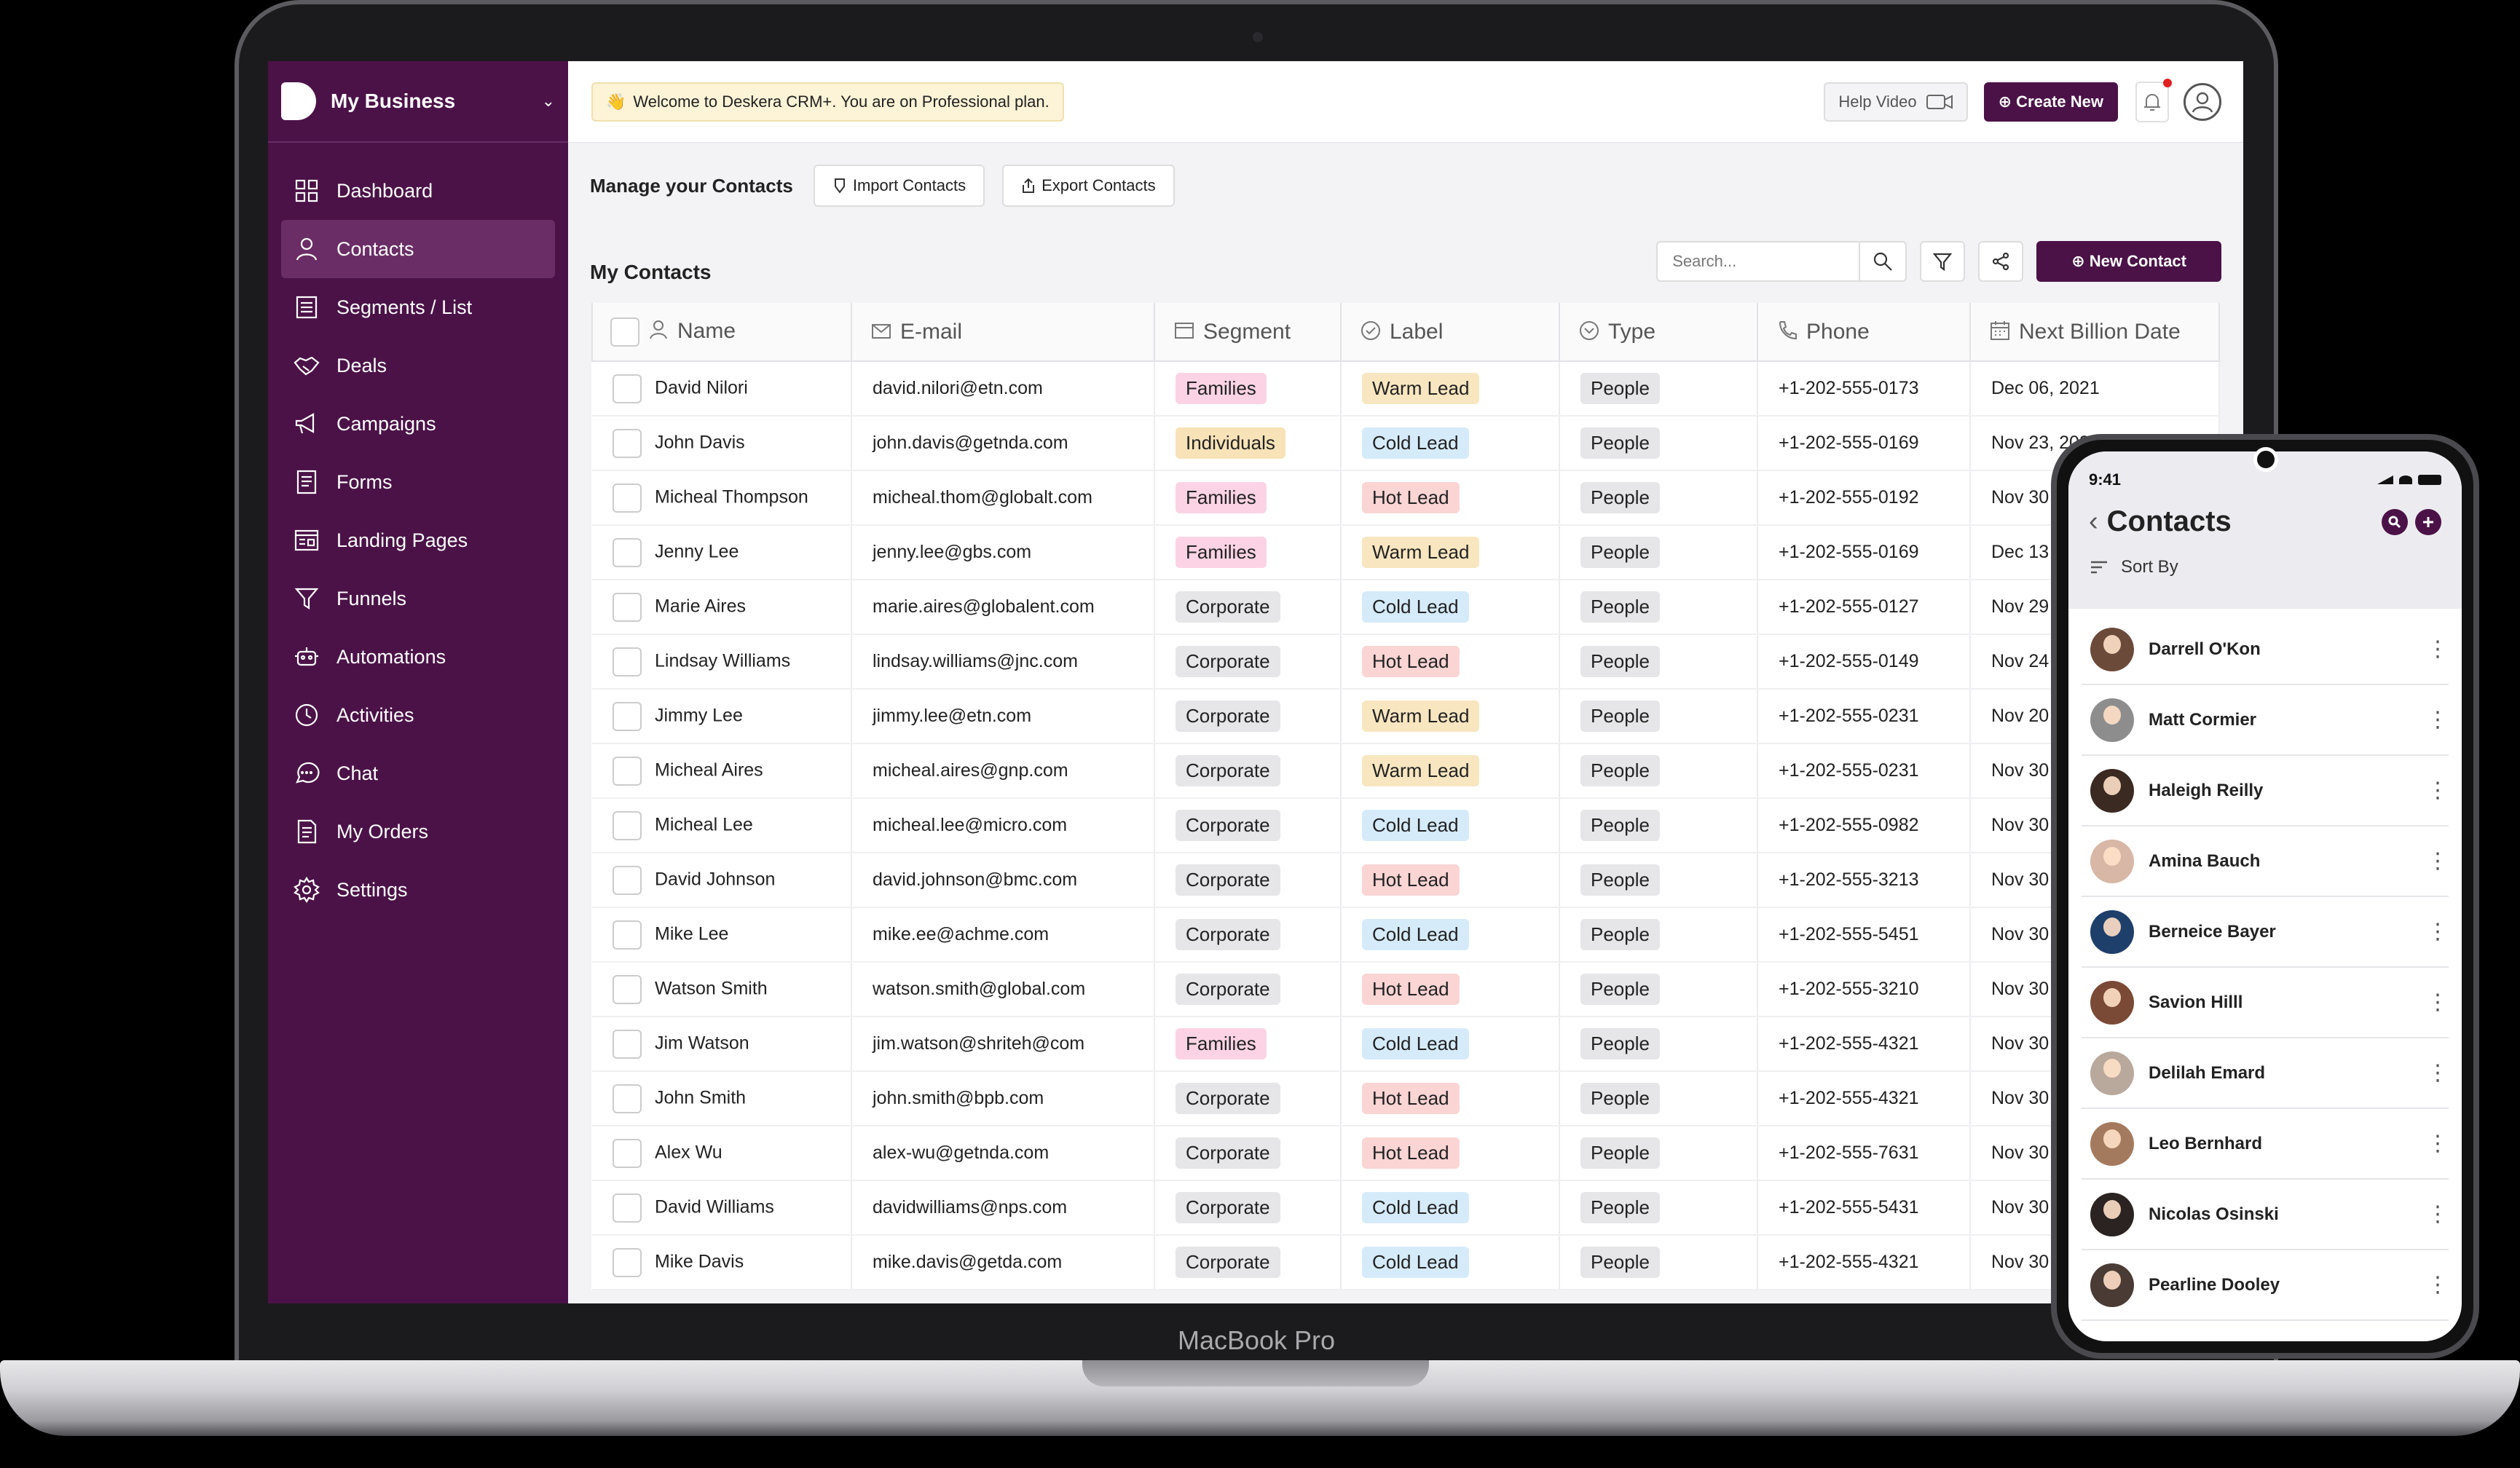  Describe the element at coordinates (2265, 1285) in the screenshot. I see `phone-contact-item: Pearline Dooley ⋮` at that location.